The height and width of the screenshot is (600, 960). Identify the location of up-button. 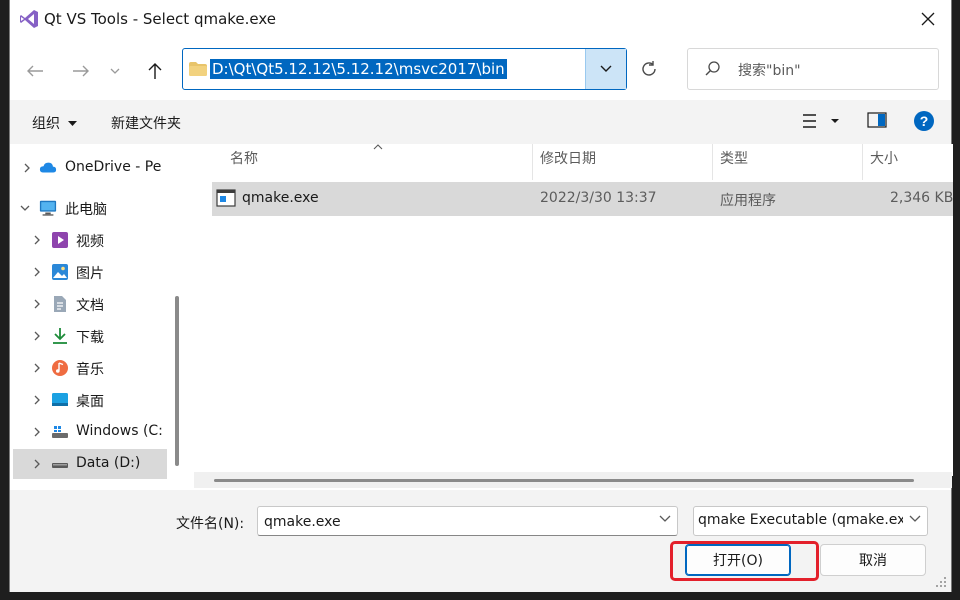
(155, 71).